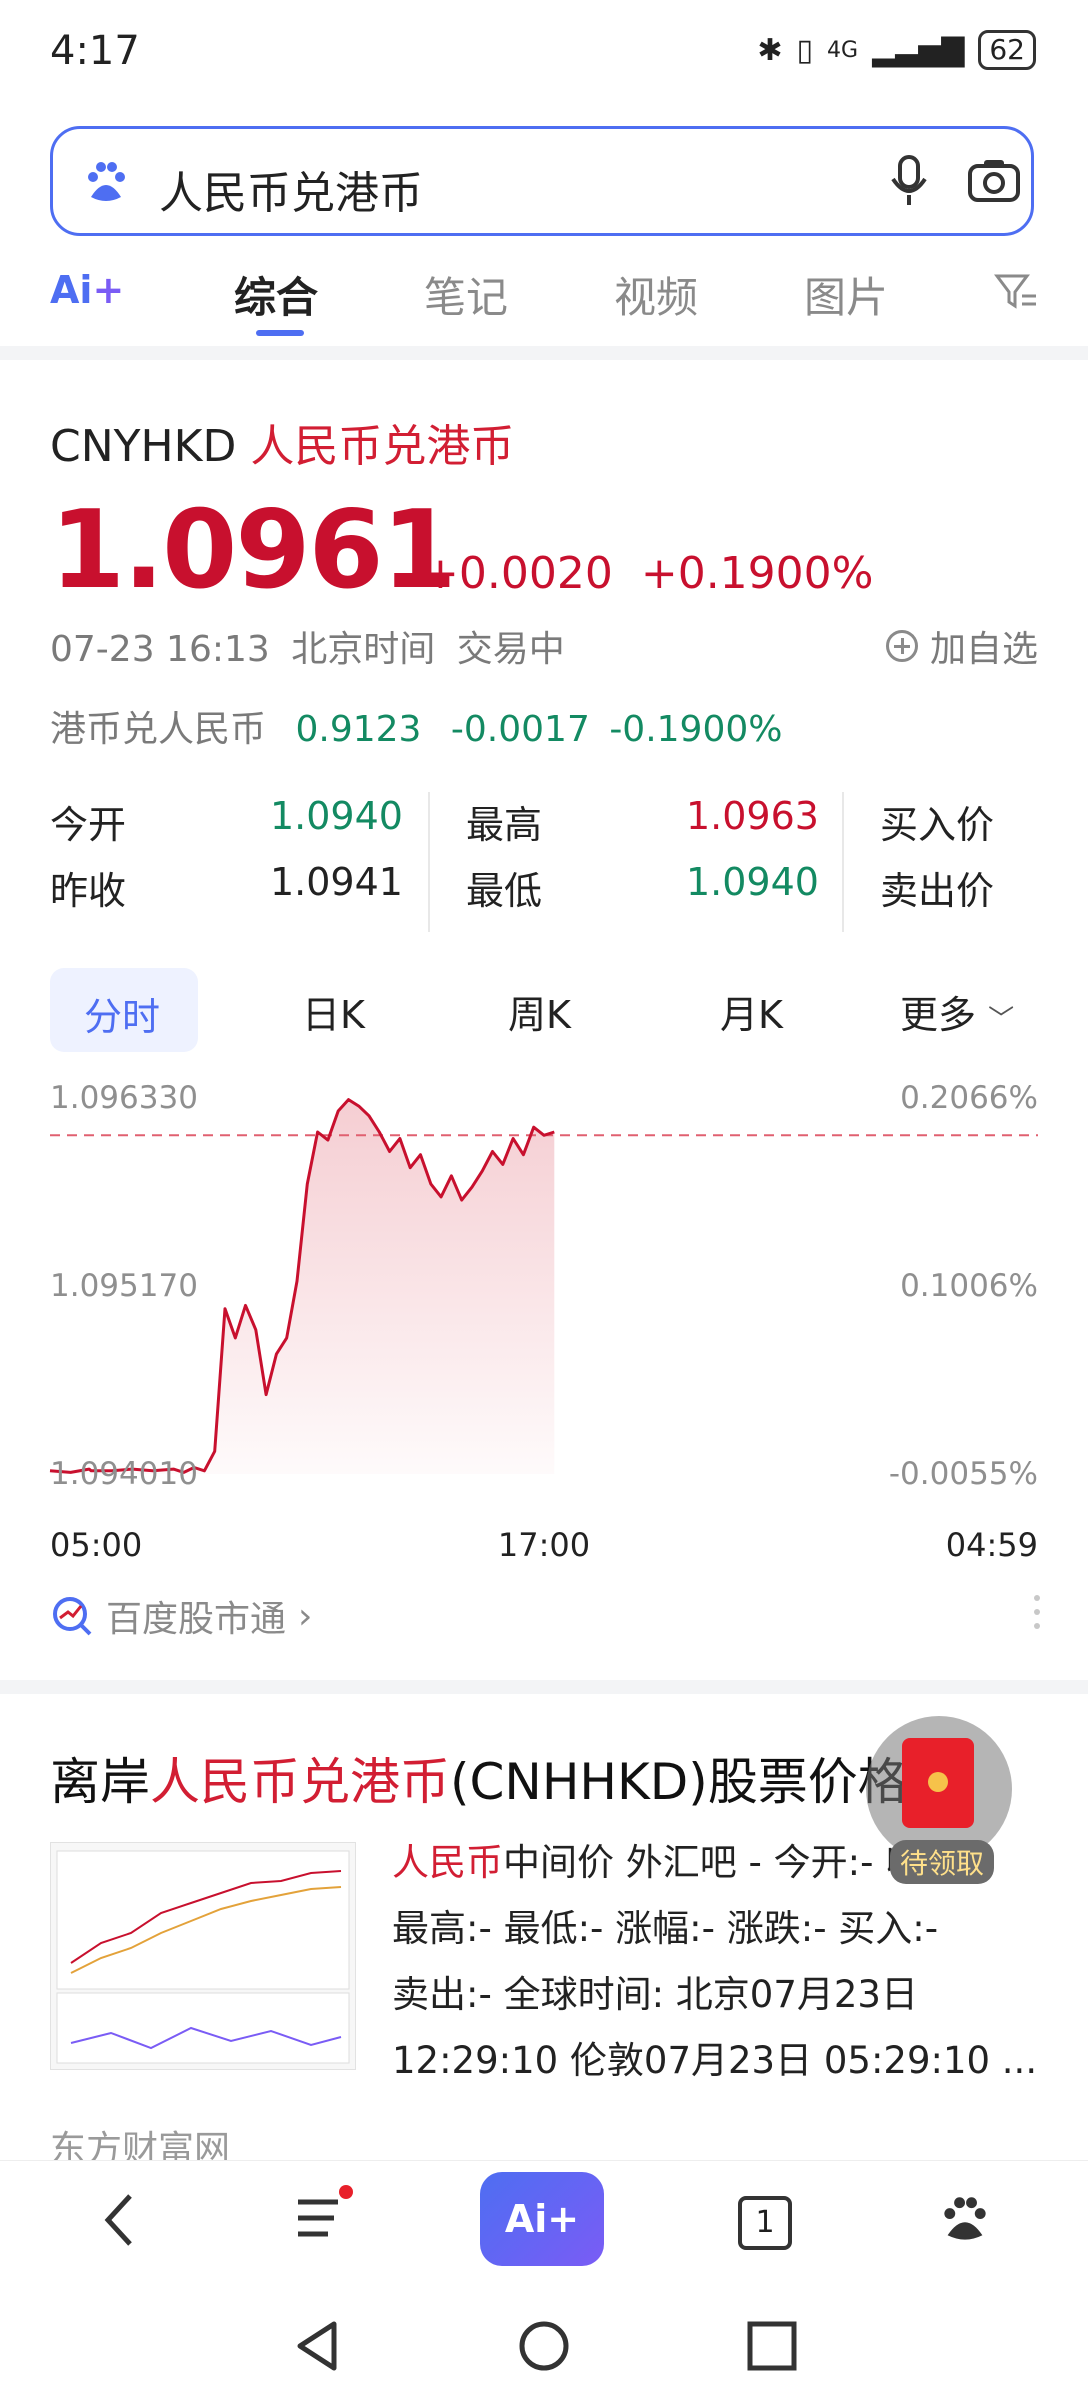 The height and width of the screenshot is (2400, 1088). Describe the element at coordinates (358, 729) in the screenshot. I see `reverse-price: 0.9123` at that location.